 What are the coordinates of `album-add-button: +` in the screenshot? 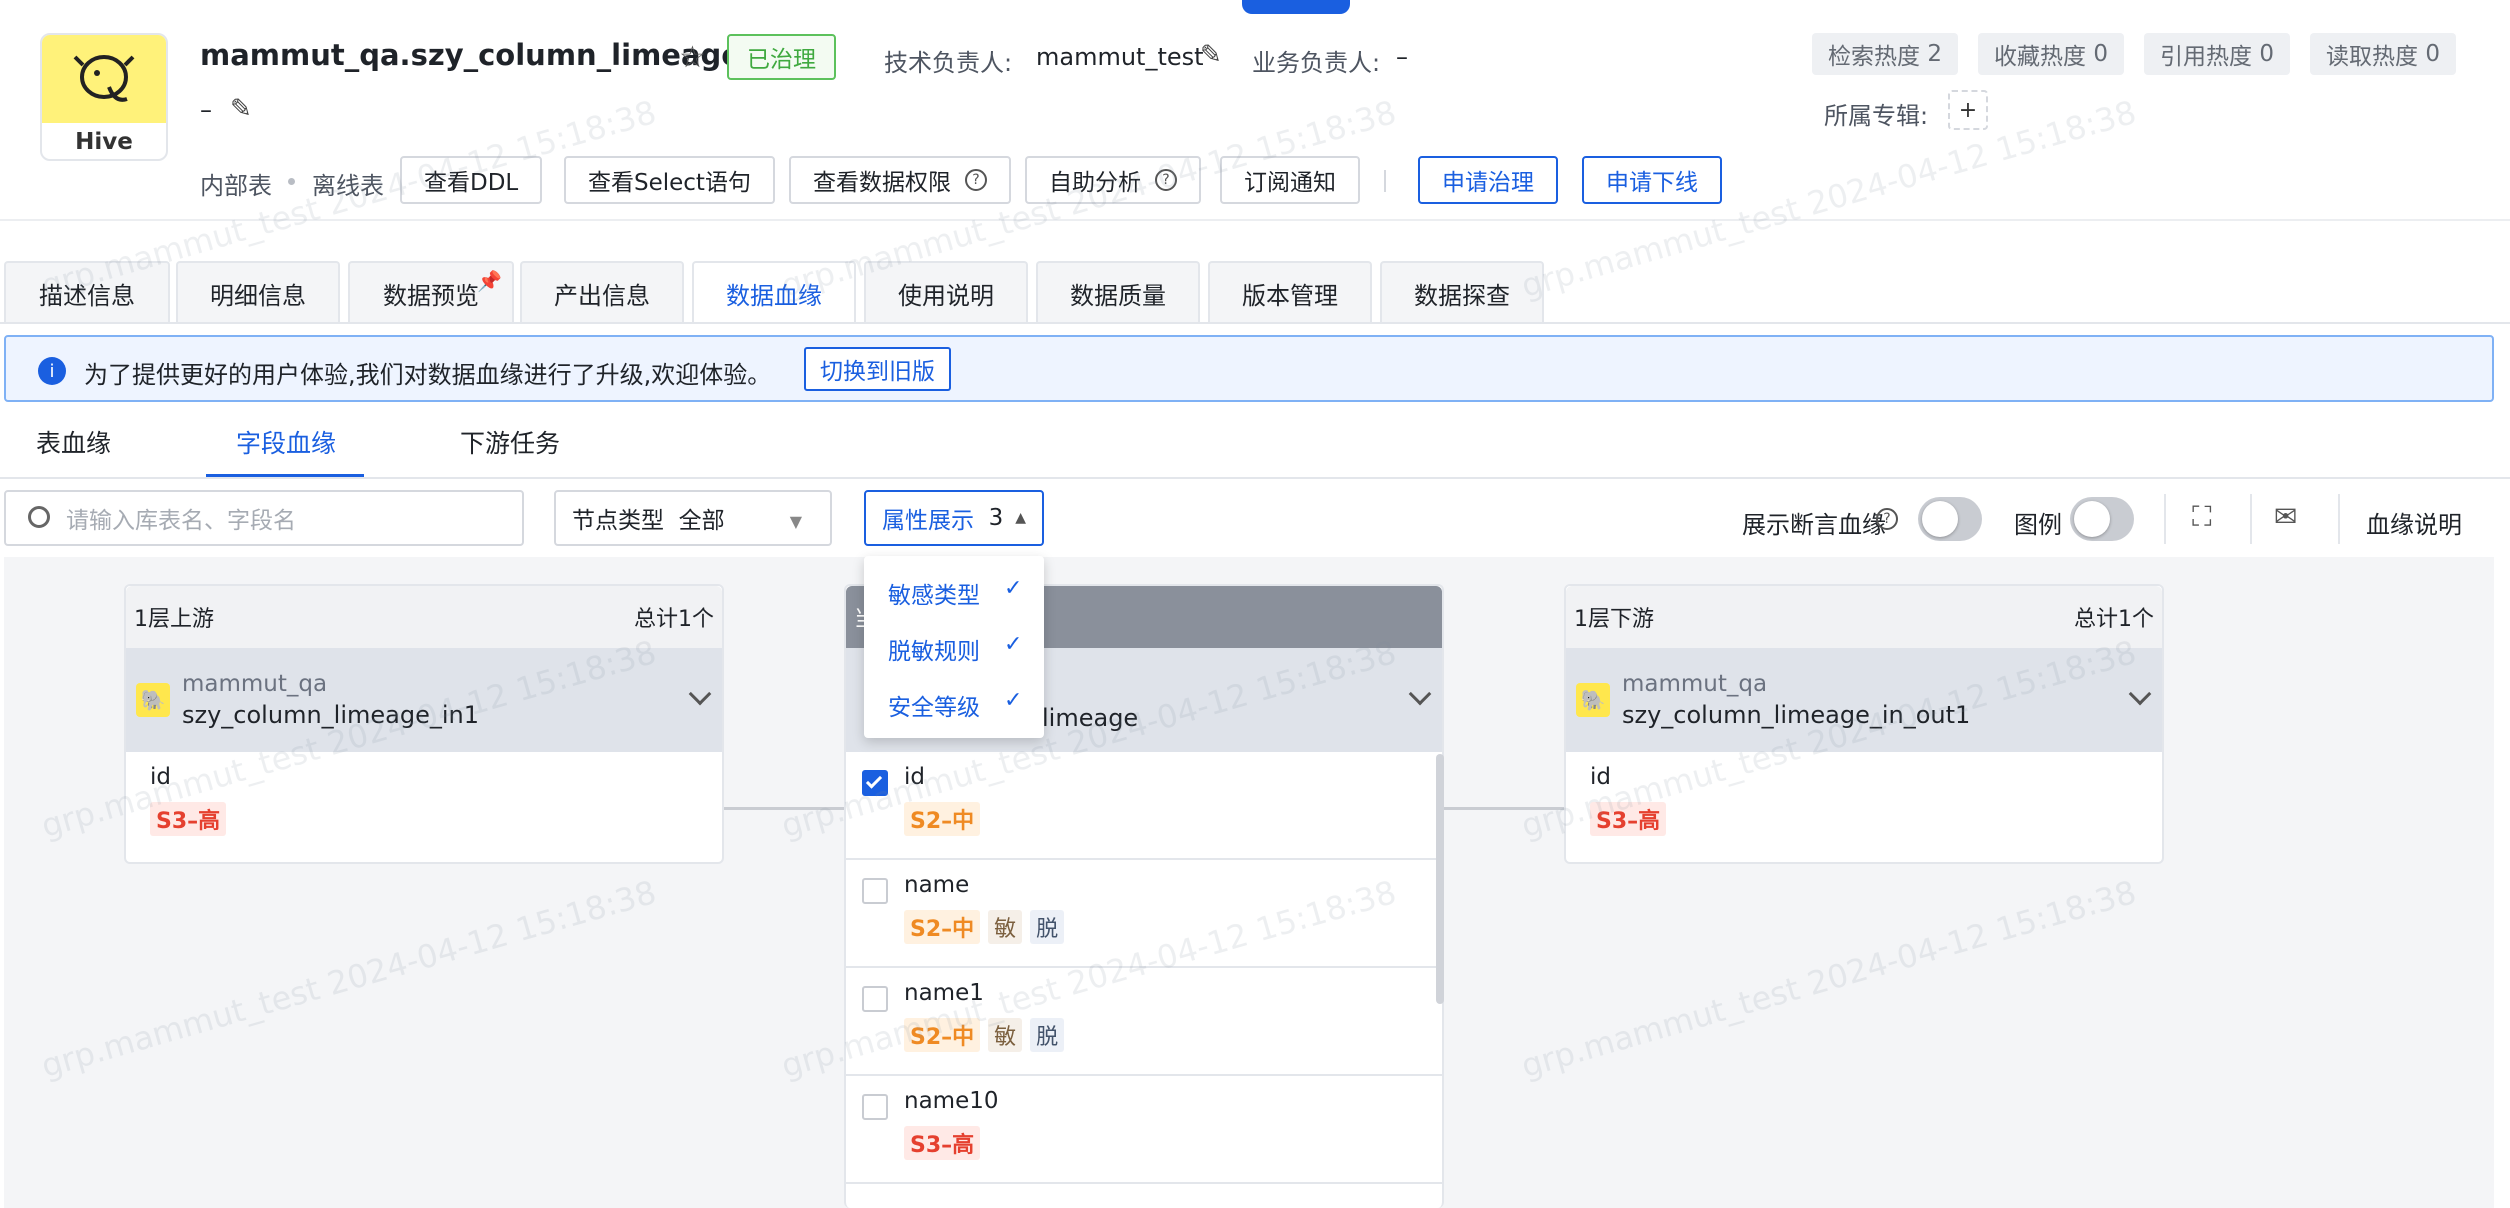 It's located at (1968, 110).